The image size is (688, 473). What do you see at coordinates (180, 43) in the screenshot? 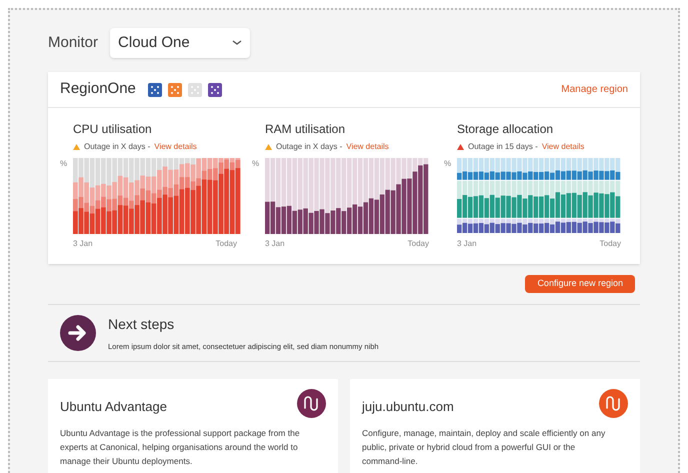
I see `cloud-select: Cloud One` at bounding box center [180, 43].